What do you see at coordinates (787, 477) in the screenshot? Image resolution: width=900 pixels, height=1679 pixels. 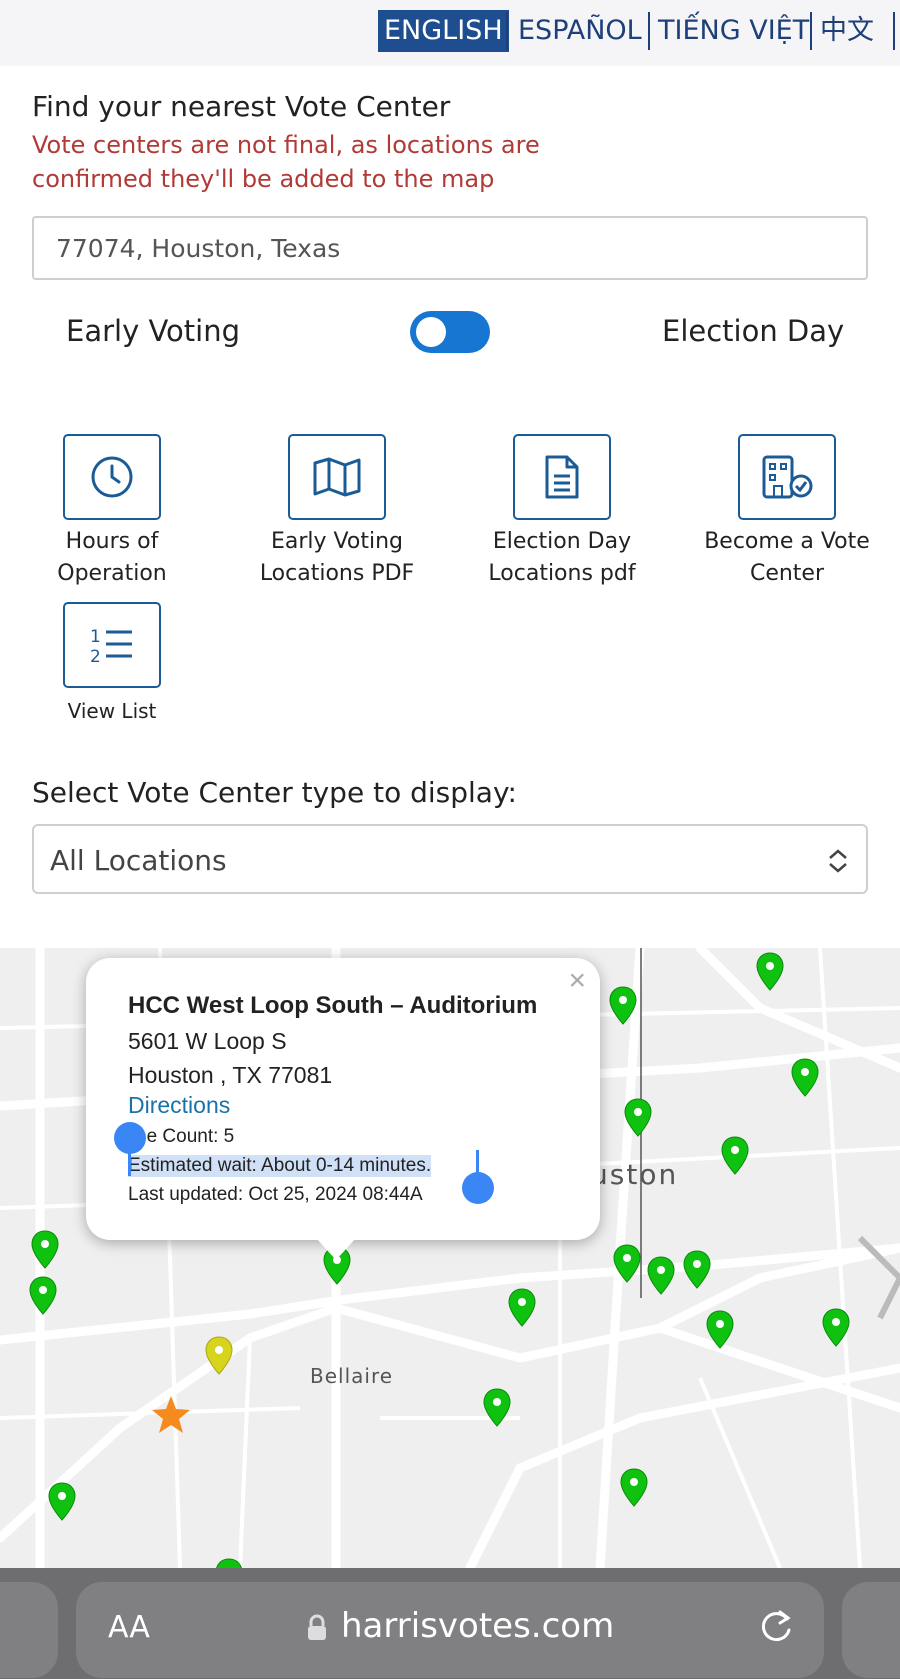 I see `building-check-icon` at bounding box center [787, 477].